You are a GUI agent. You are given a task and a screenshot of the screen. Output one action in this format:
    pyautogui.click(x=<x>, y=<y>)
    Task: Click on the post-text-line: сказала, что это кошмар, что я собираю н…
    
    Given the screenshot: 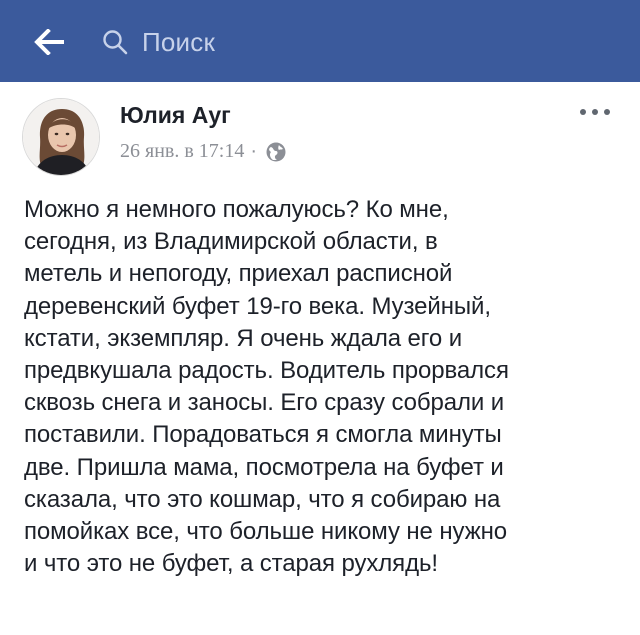 What is the action you would take?
    pyautogui.click(x=262, y=499)
    